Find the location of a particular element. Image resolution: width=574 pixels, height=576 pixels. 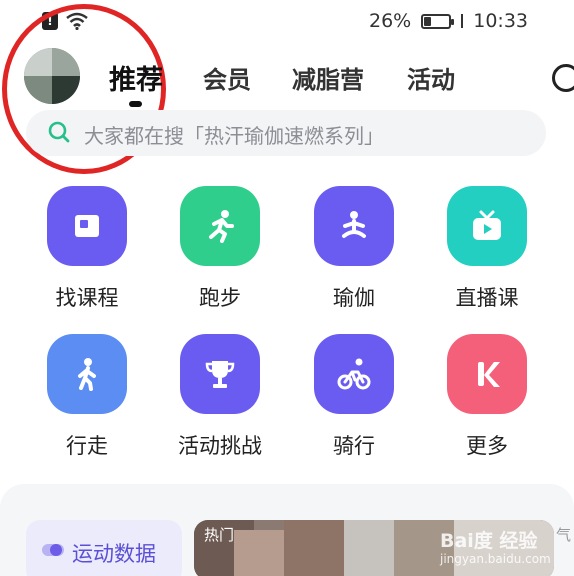

tab-fat-loss-camp: 减脂营 is located at coordinates (328, 77).